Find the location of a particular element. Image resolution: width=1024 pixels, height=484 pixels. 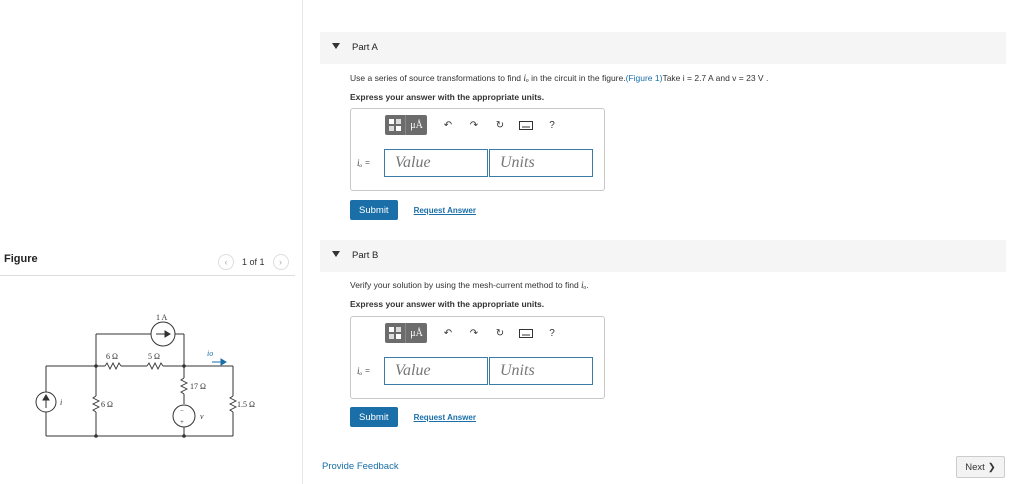

chevron-right-icon: › is located at coordinates (280, 262).